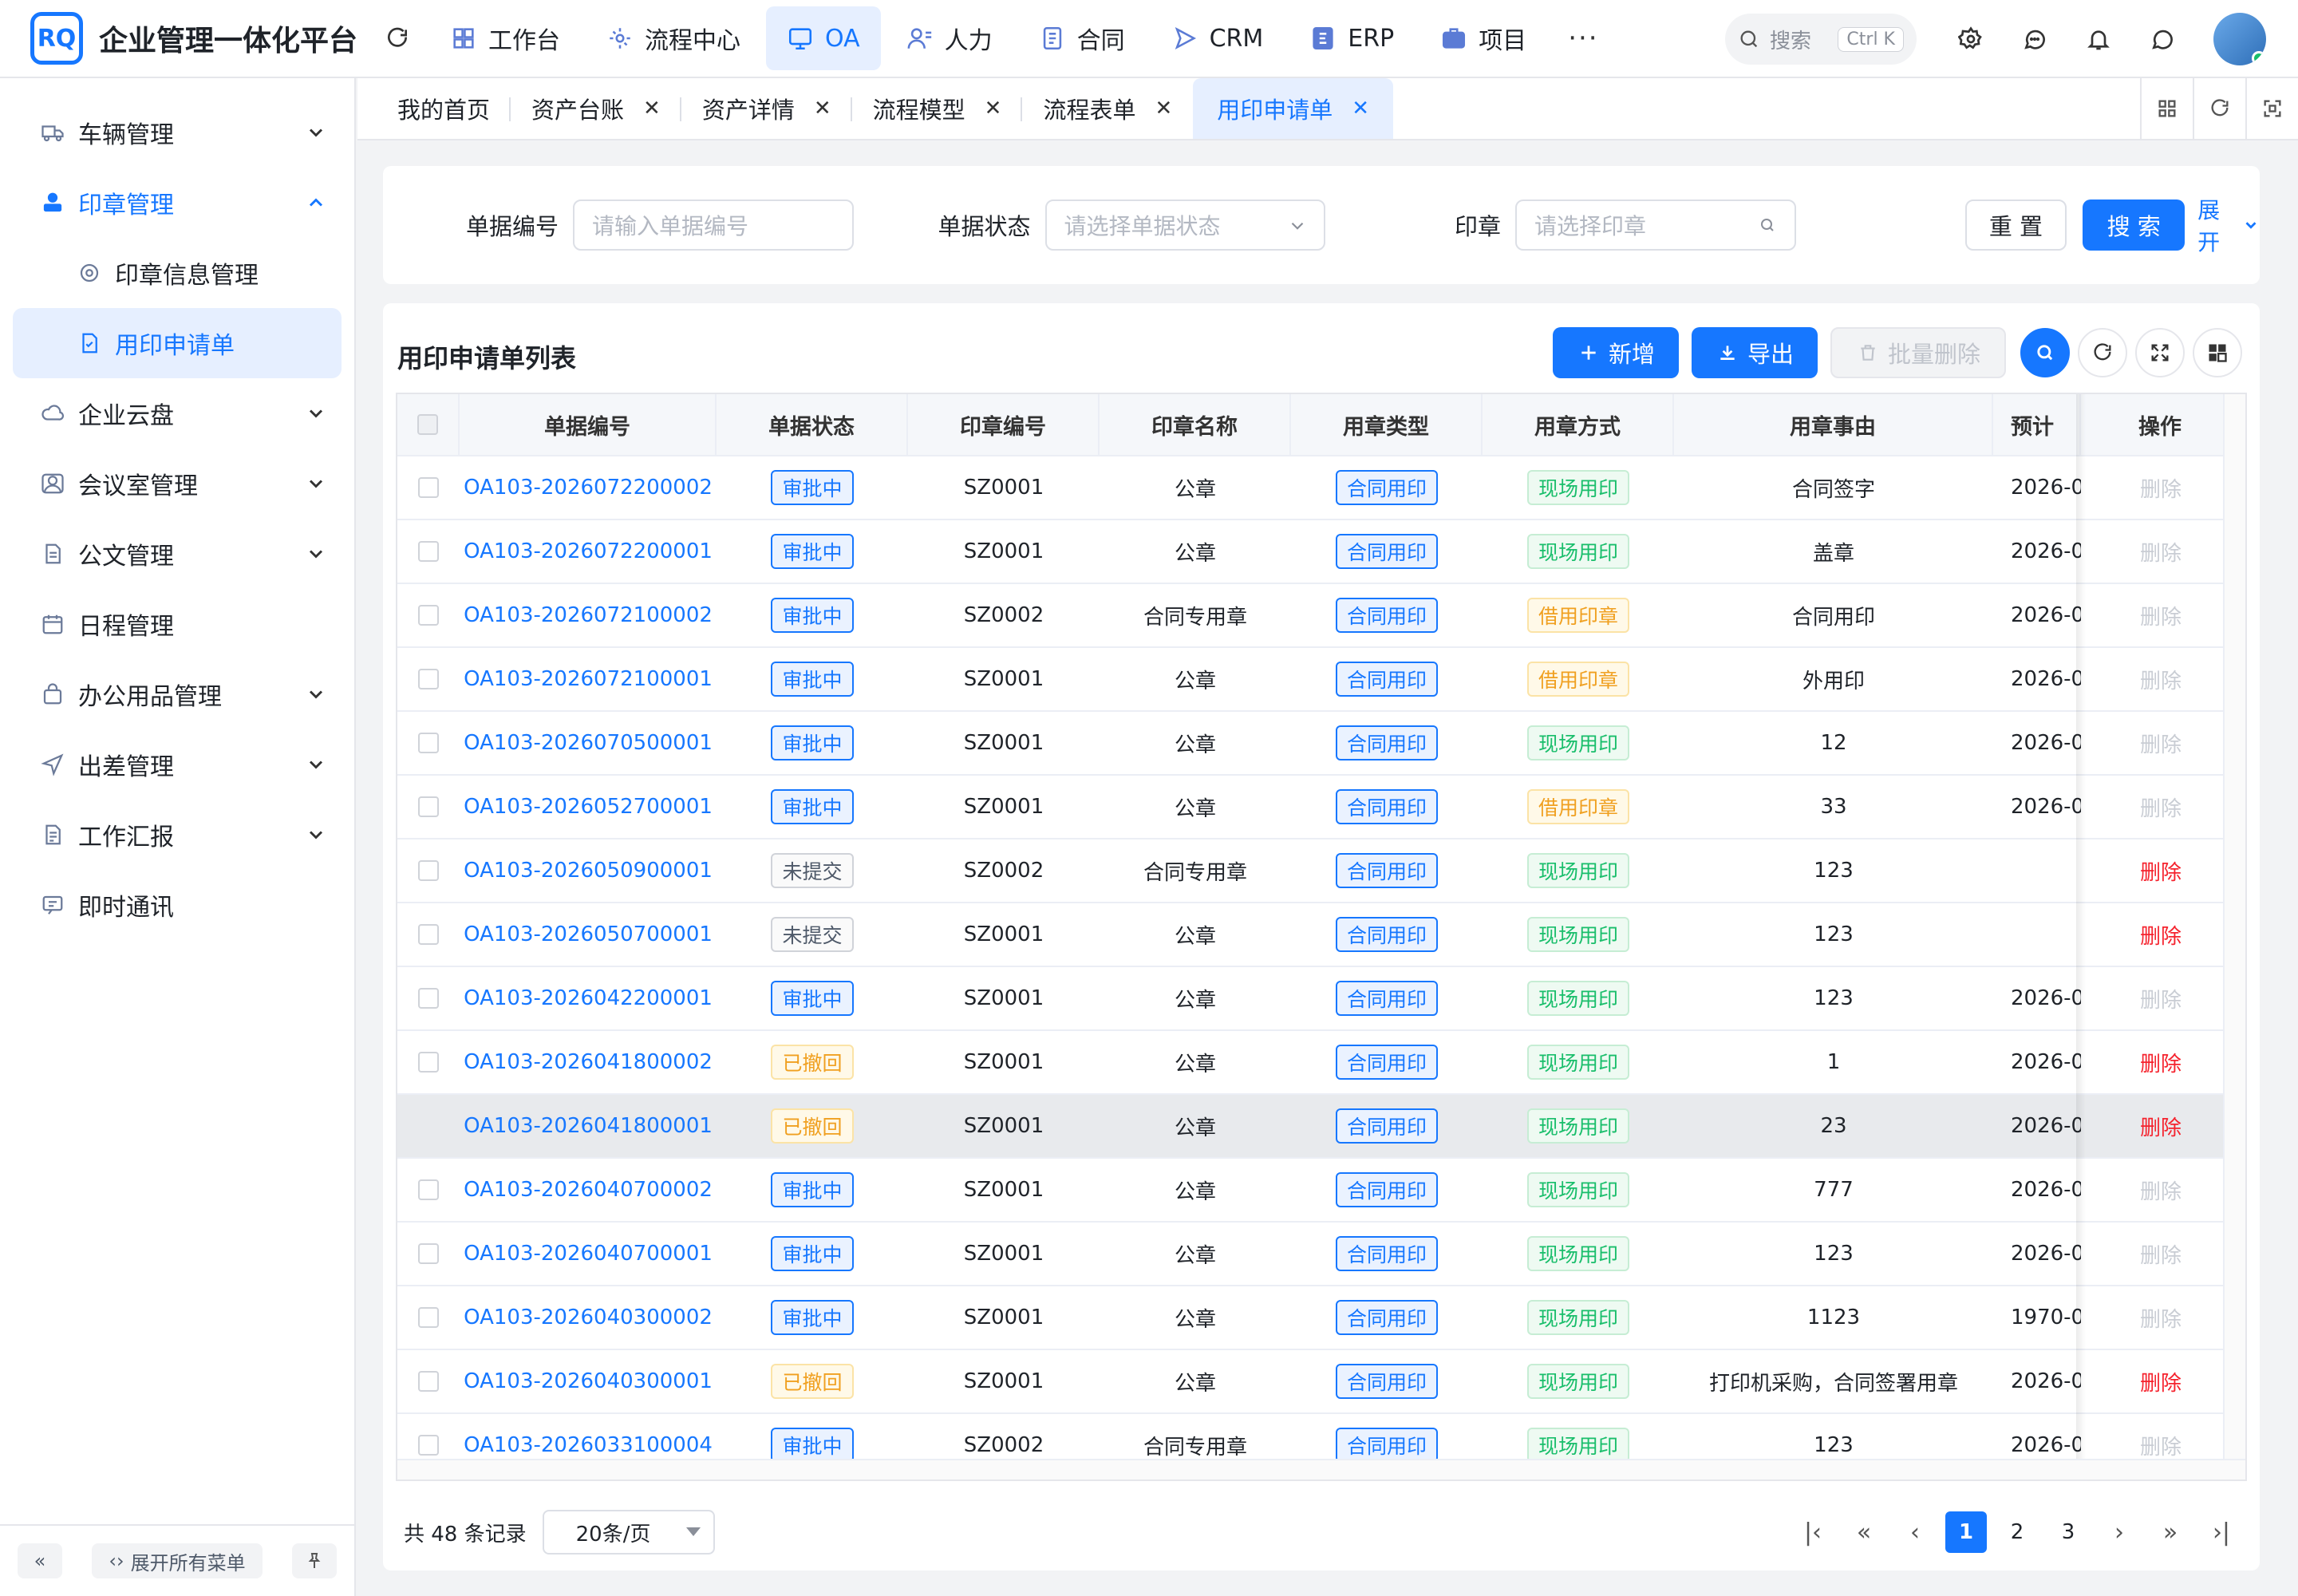  What do you see at coordinates (813, 424) in the screenshot?
I see `col-header-status: 单据状态` at bounding box center [813, 424].